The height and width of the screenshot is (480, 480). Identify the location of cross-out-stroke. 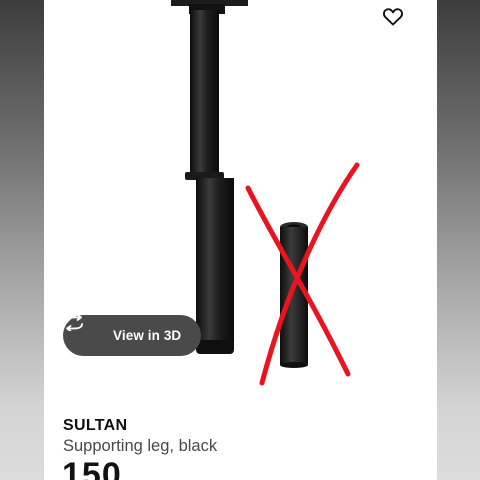
(309, 274).